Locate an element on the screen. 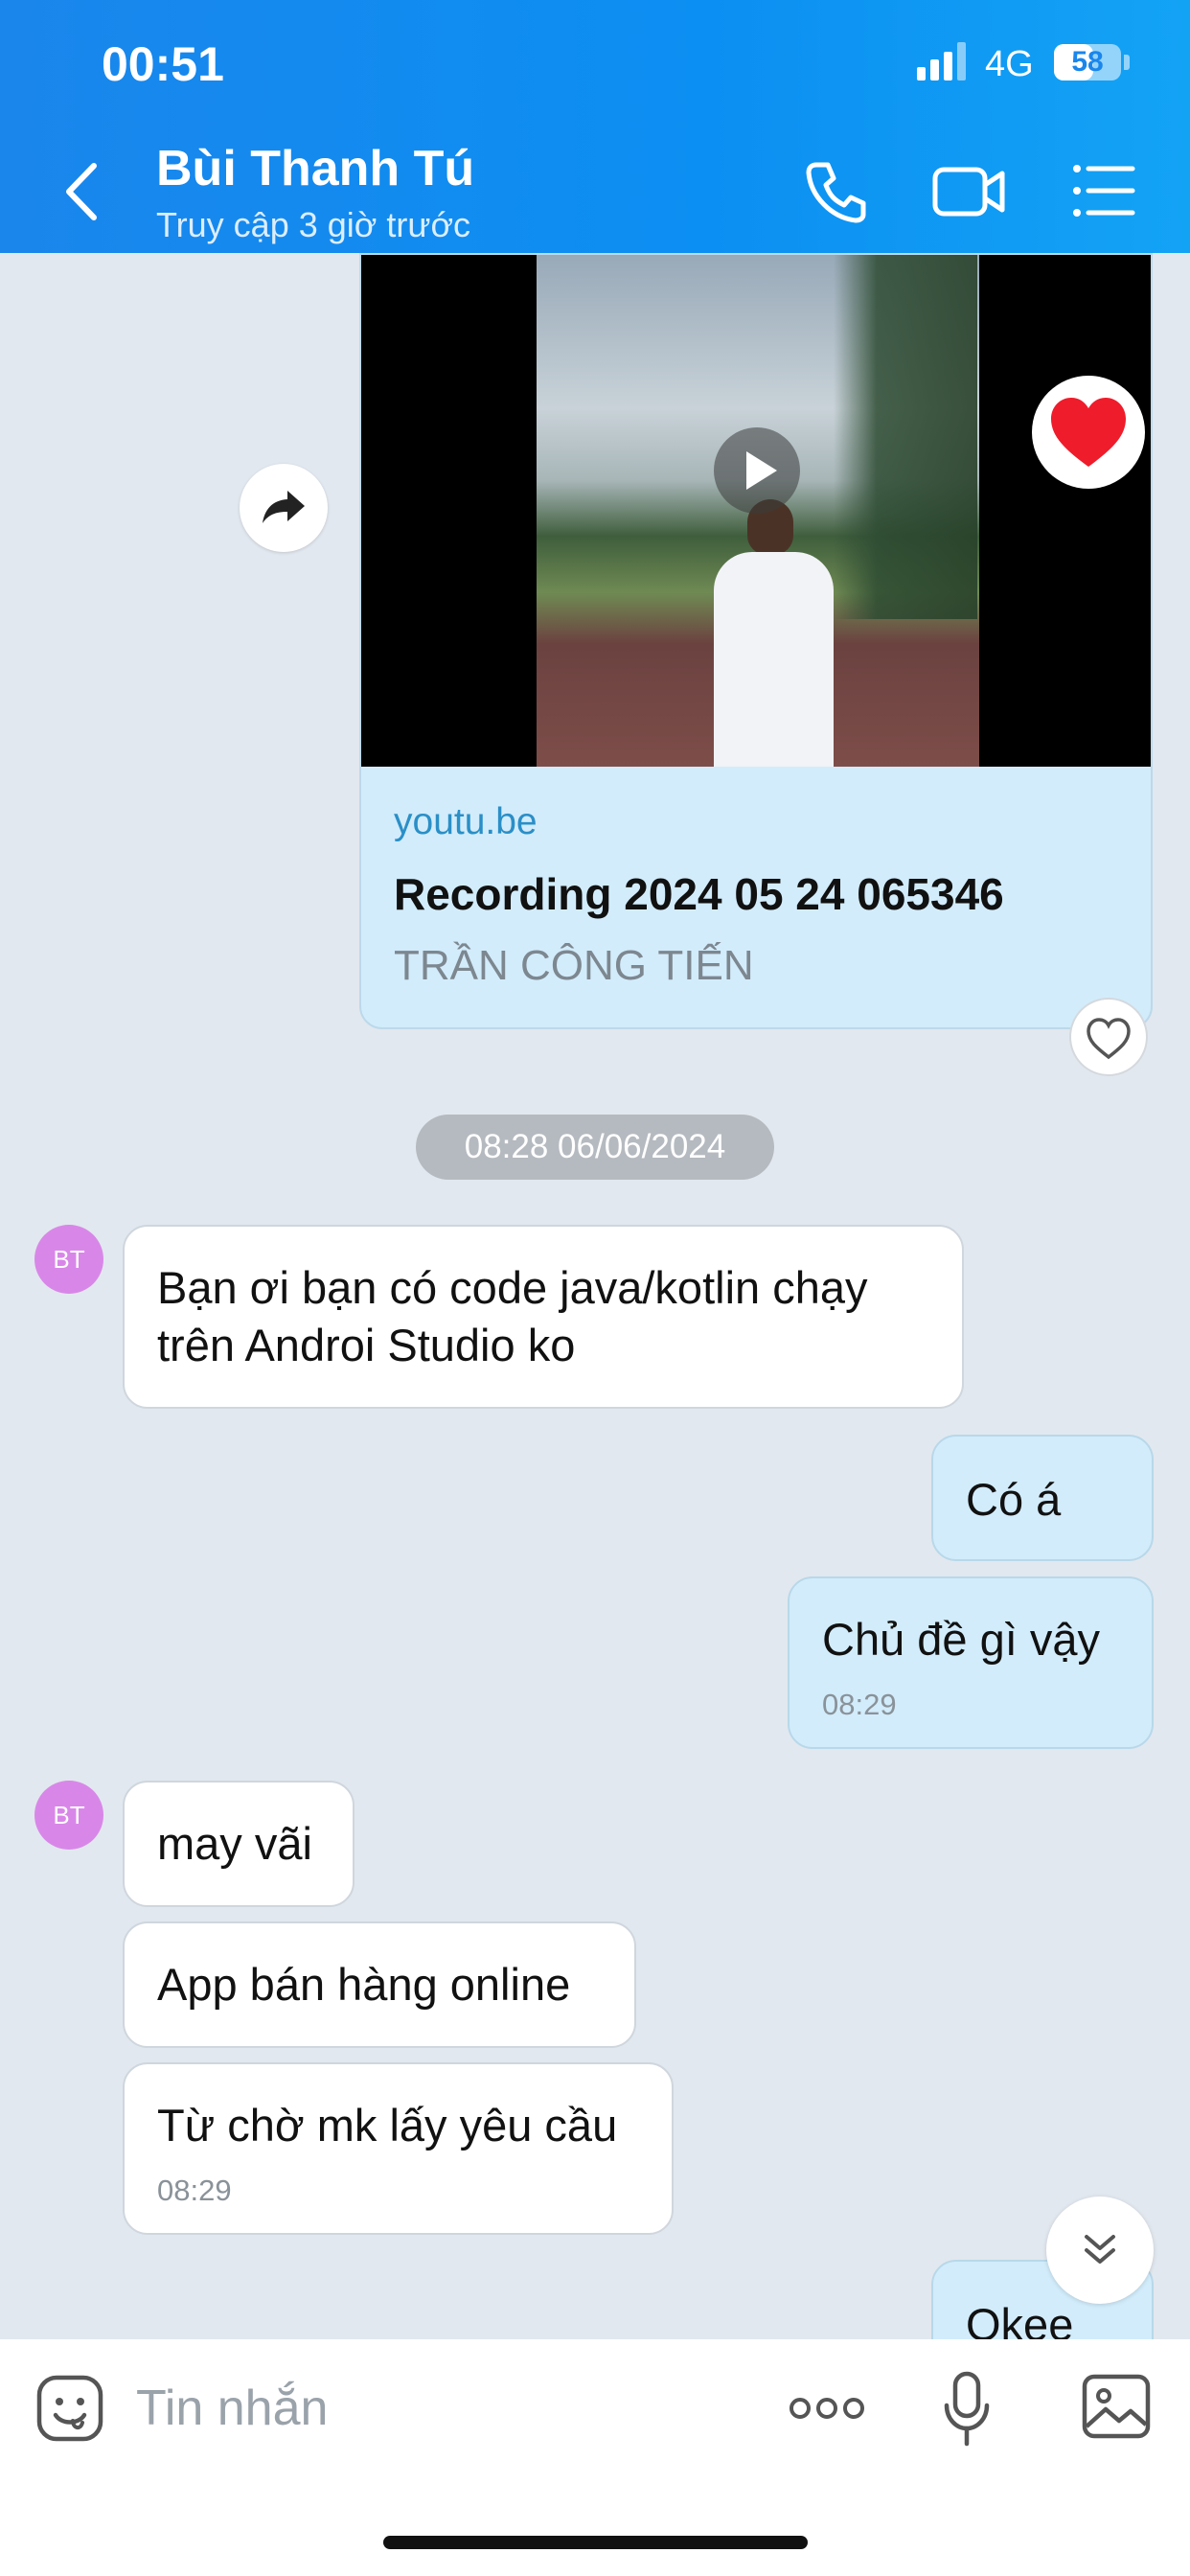 This screenshot has height=2576, width=1190. link-title: Recording 2024 05 24 065346 is located at coordinates (699, 894).